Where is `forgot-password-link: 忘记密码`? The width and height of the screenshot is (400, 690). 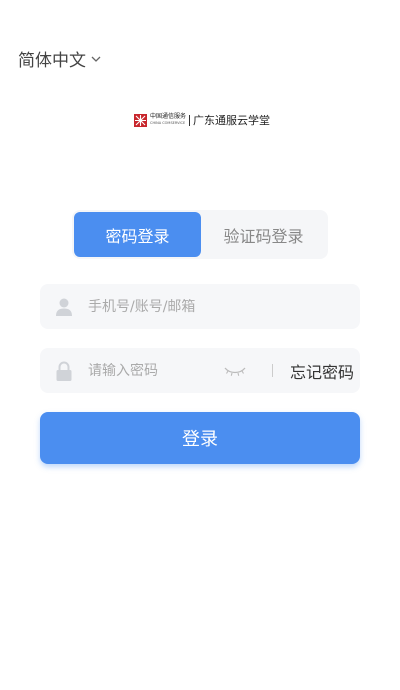 forgot-password-link: 忘记密码 is located at coordinates (322, 371).